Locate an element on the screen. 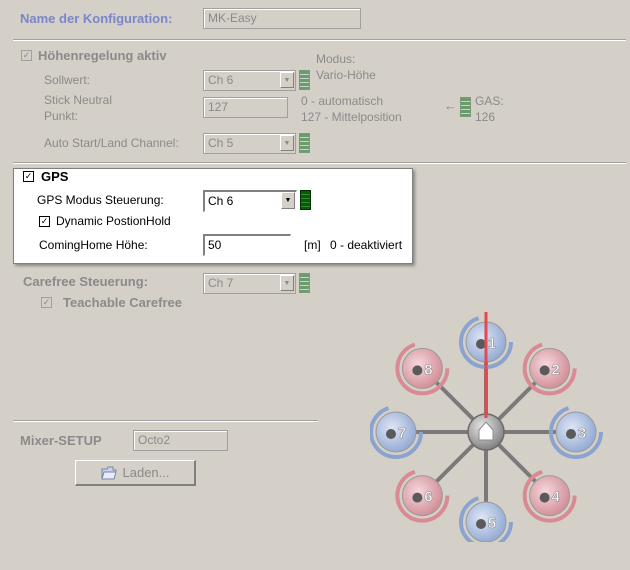 The width and height of the screenshot is (630, 570). folder-open-icon is located at coordinates (108, 472).